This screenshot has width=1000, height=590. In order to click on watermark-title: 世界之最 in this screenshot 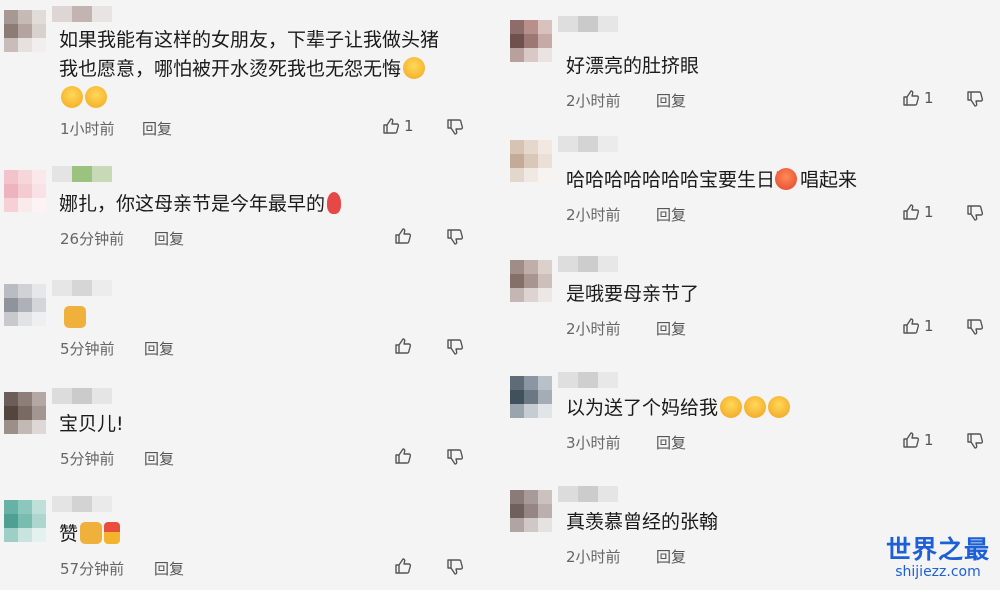, I will do `click(937, 549)`.